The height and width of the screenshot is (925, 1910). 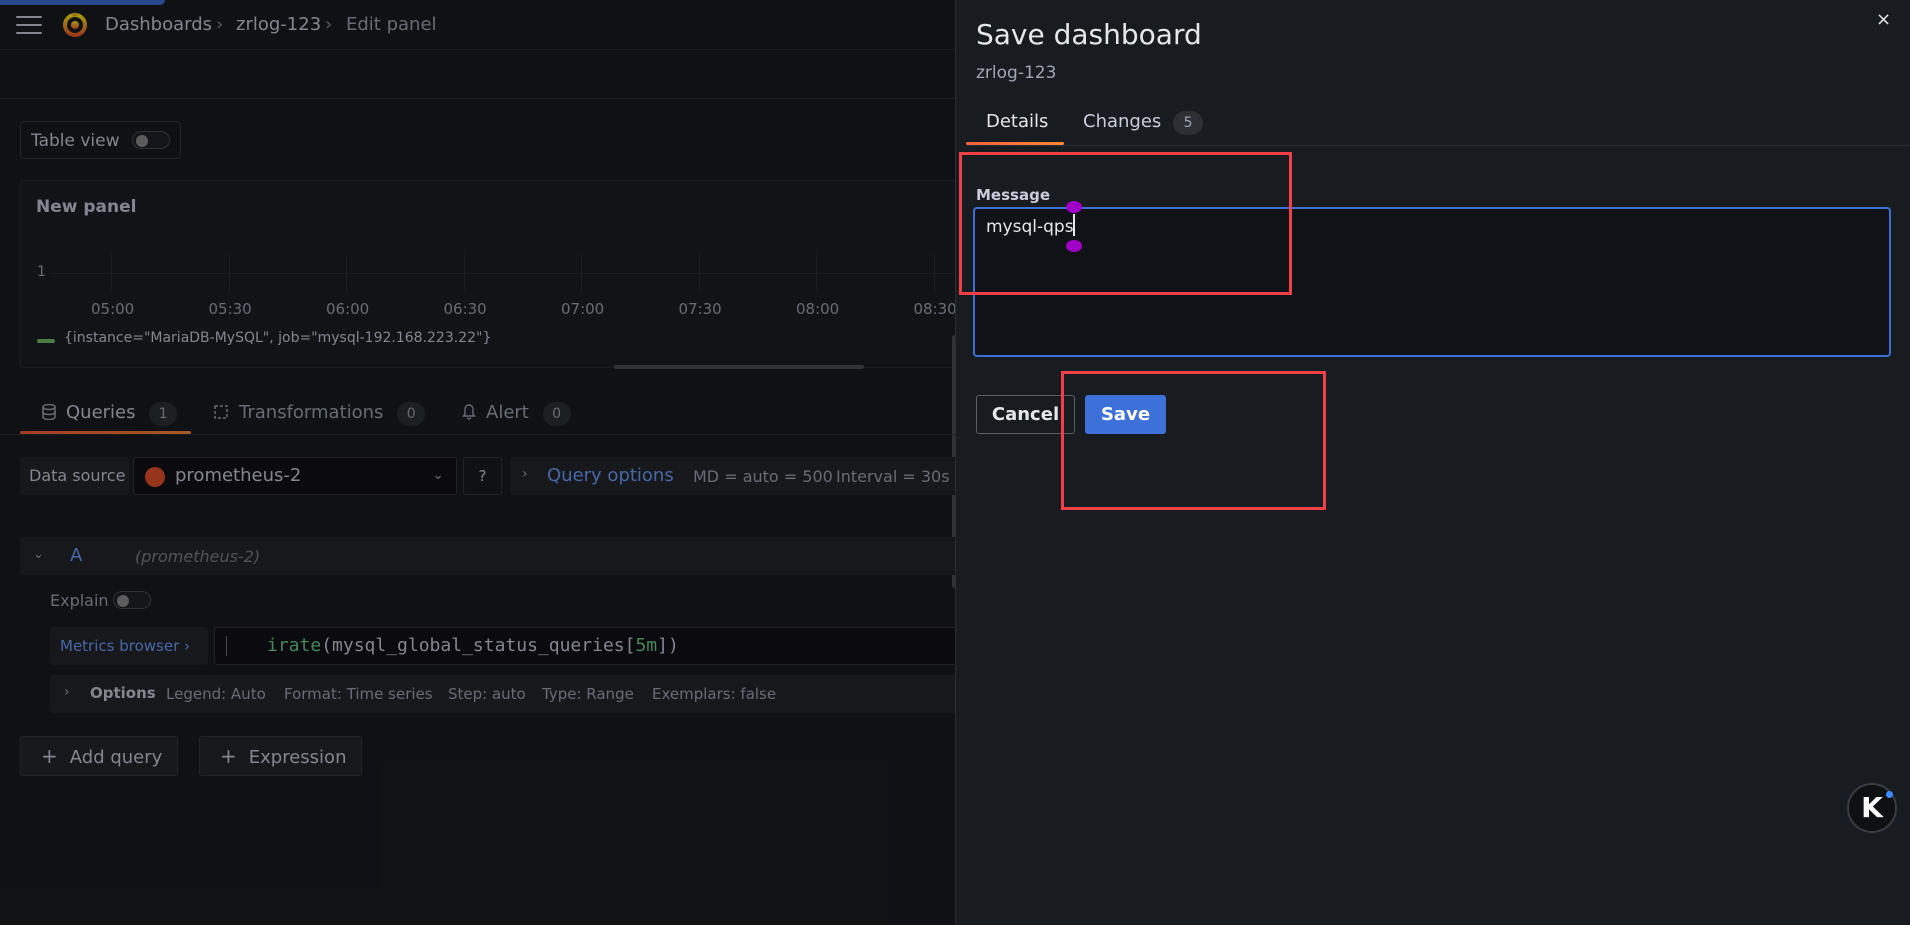 I want to click on tabs-divider, so click(x=1438, y=145).